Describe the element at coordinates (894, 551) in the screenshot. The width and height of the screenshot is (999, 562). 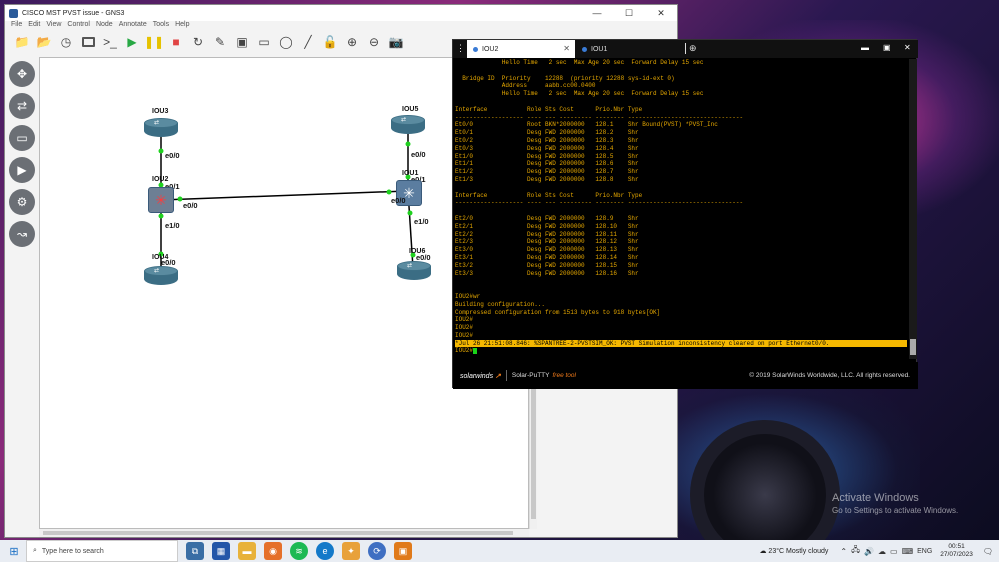
I see `battery-icon: ▭` at that location.